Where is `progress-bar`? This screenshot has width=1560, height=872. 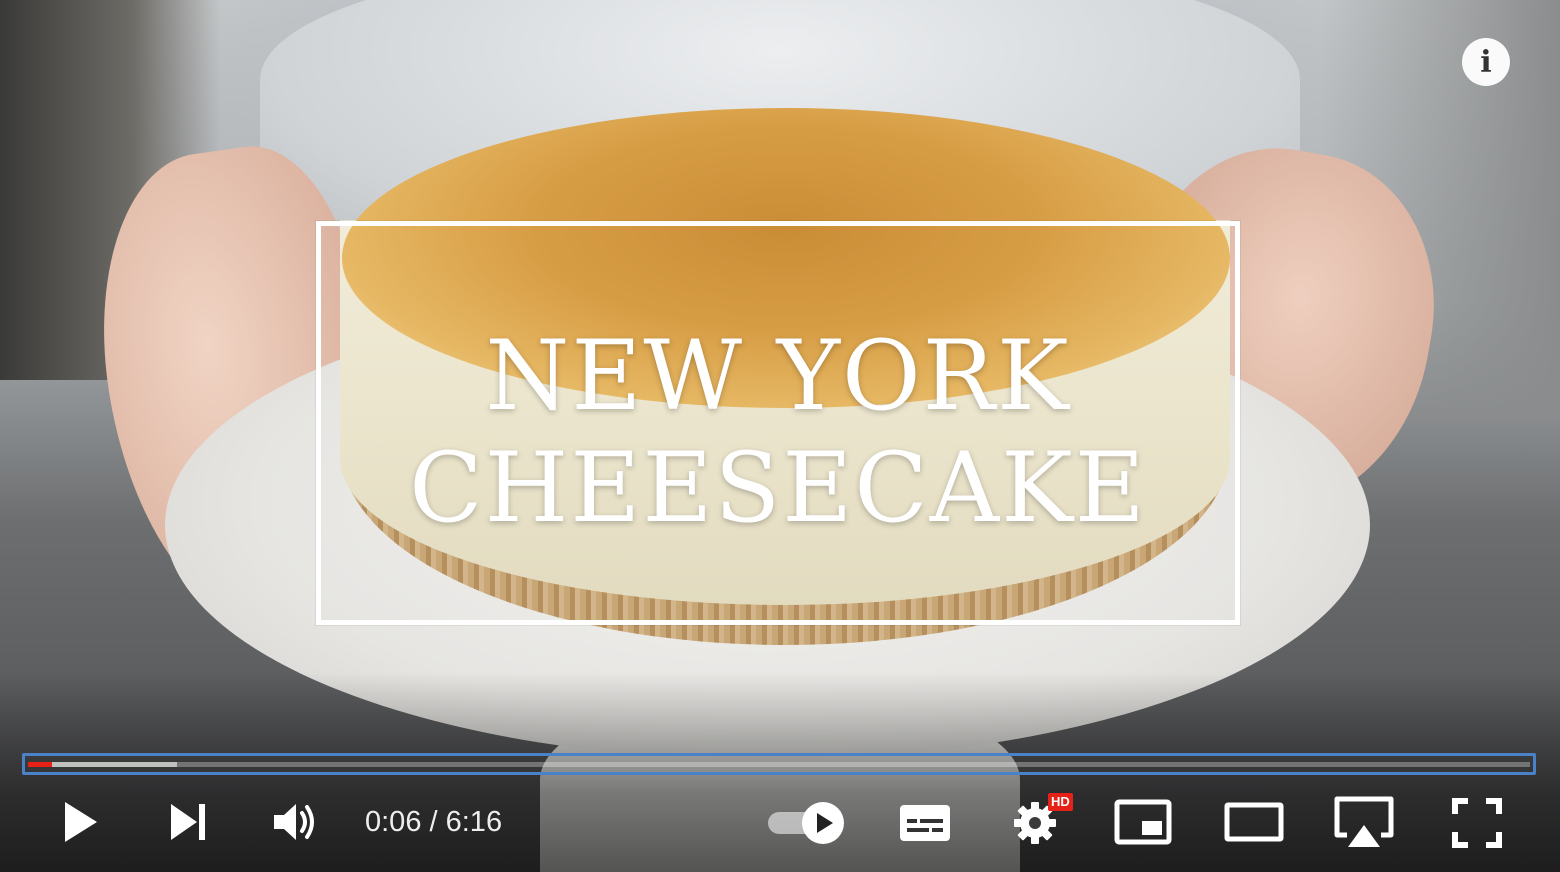 progress-bar is located at coordinates (779, 764).